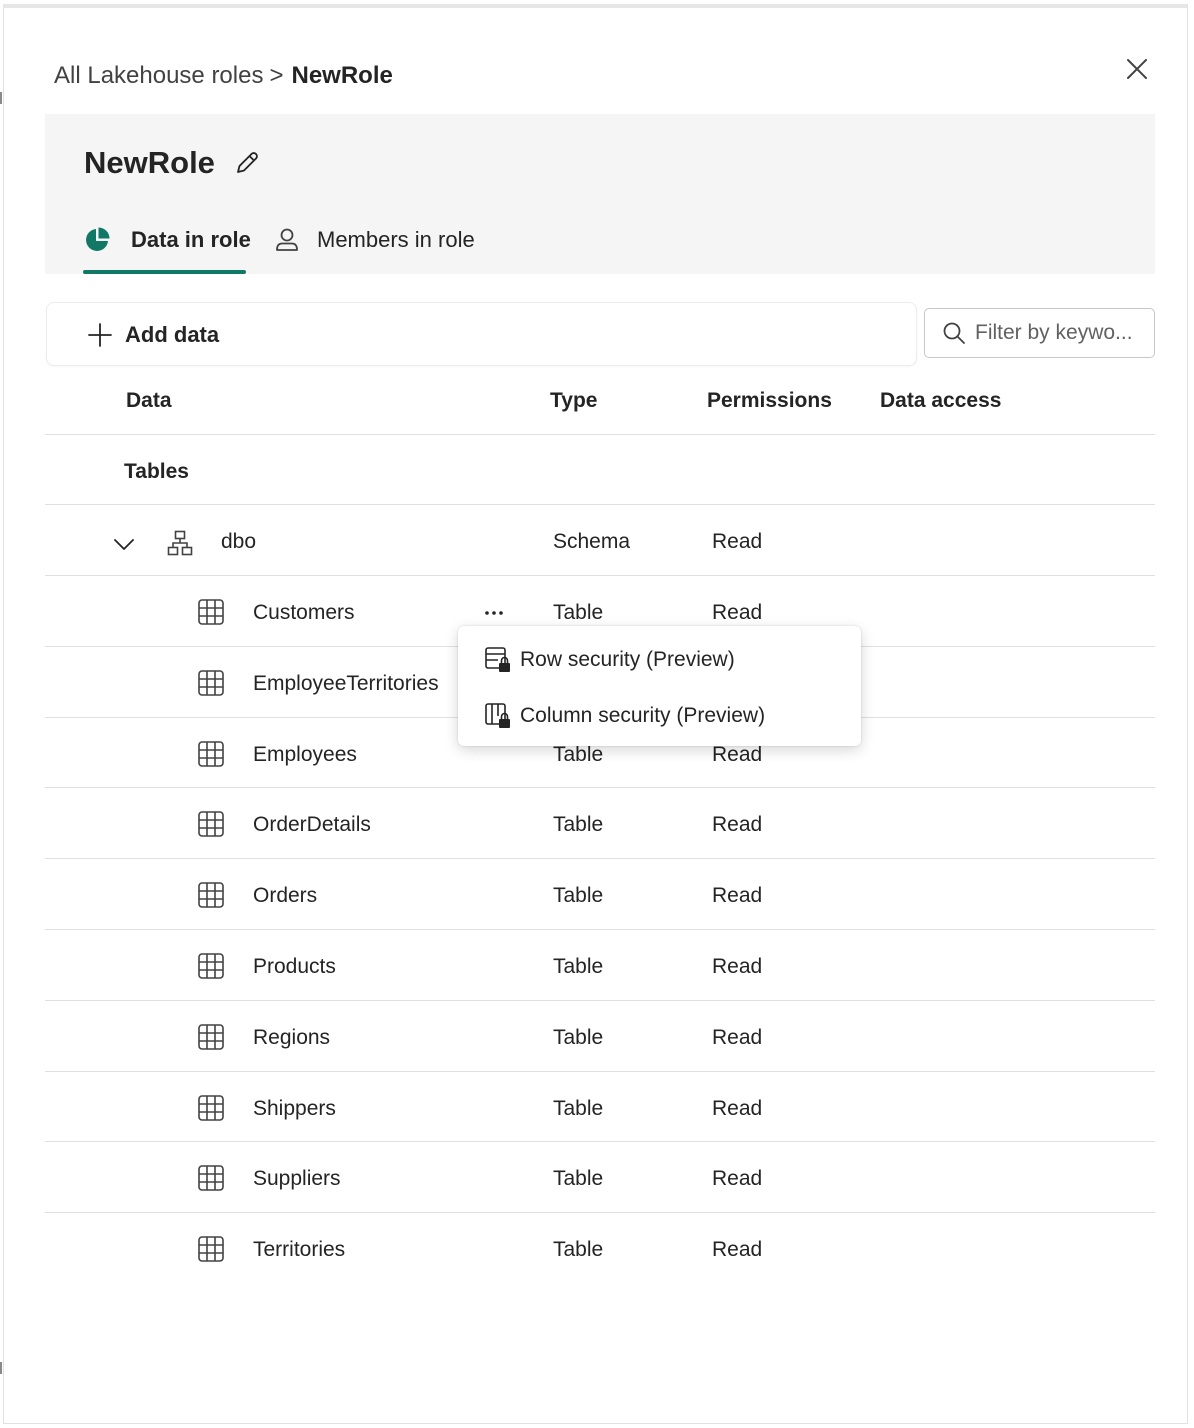 The width and height of the screenshot is (1194, 1428). What do you see at coordinates (737, 541) in the screenshot?
I see `schema-permission: Read` at bounding box center [737, 541].